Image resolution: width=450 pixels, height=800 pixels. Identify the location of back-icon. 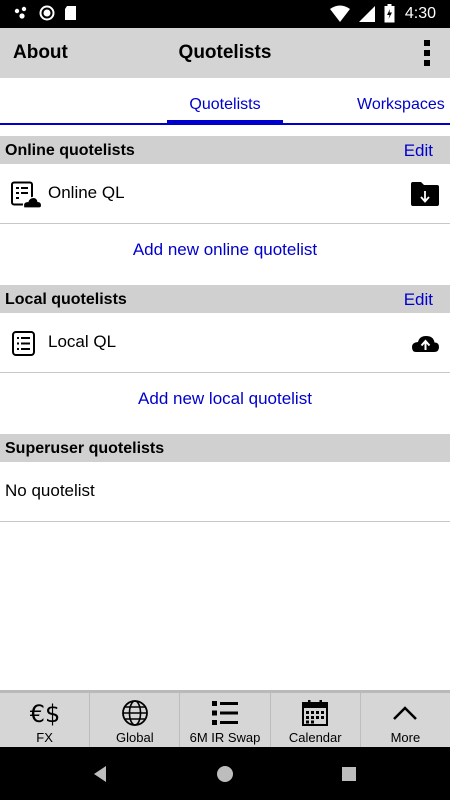
(100, 774).